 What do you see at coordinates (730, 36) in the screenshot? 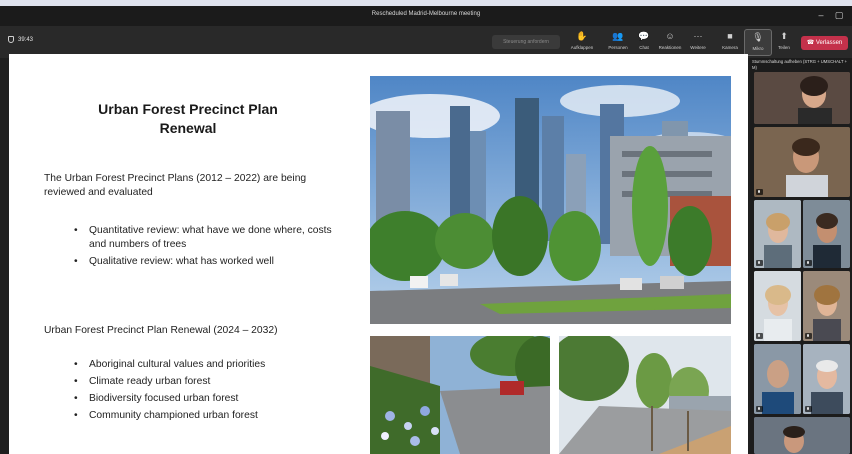
I see `camera-icon: ■` at bounding box center [730, 36].